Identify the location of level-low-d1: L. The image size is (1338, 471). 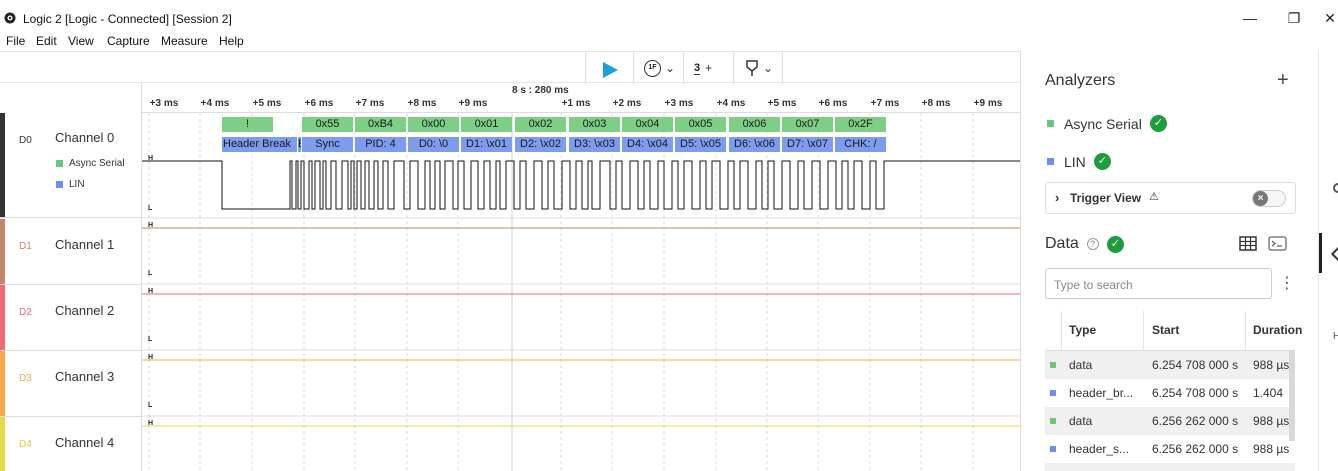
(150, 273).